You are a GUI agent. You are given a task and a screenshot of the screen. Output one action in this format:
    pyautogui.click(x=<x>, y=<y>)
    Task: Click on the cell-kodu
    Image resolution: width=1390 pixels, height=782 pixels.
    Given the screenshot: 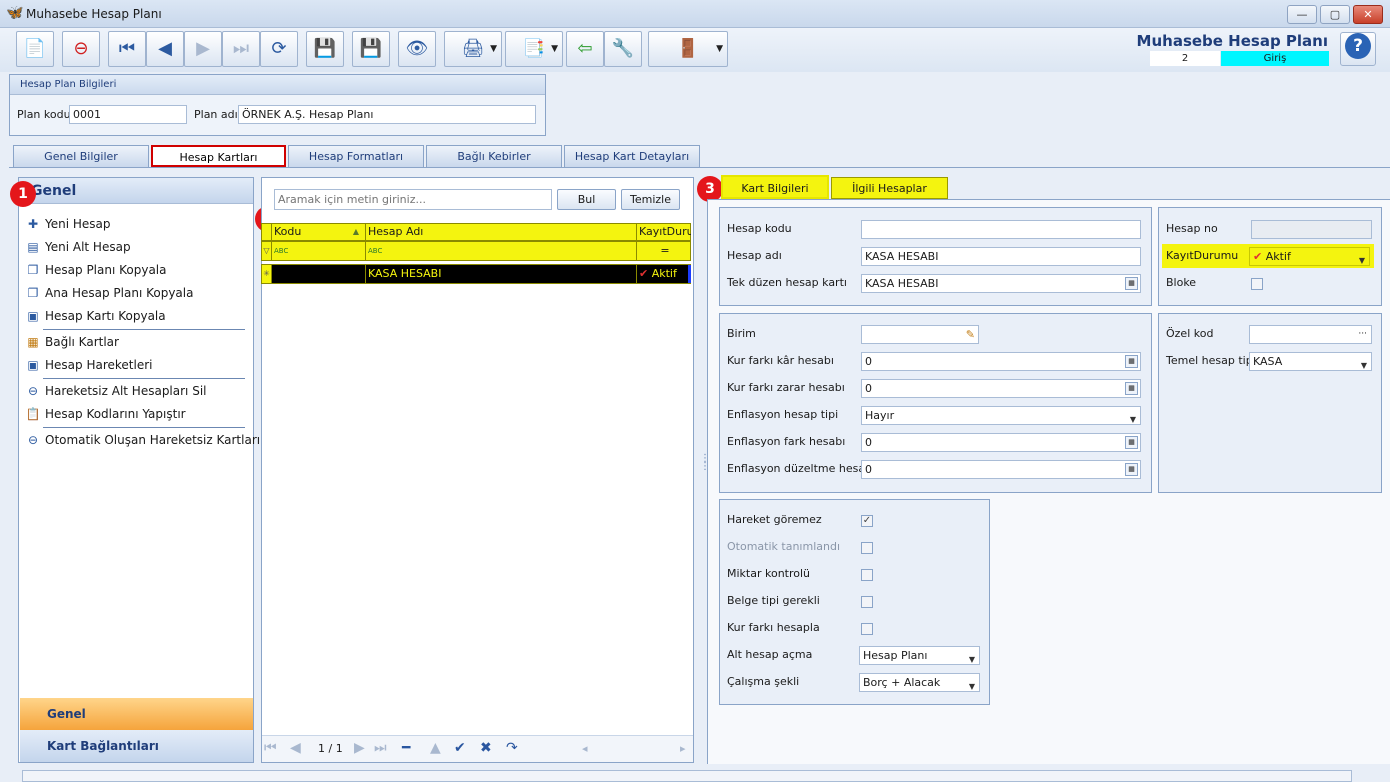 What is the action you would take?
    pyautogui.click(x=319, y=274)
    